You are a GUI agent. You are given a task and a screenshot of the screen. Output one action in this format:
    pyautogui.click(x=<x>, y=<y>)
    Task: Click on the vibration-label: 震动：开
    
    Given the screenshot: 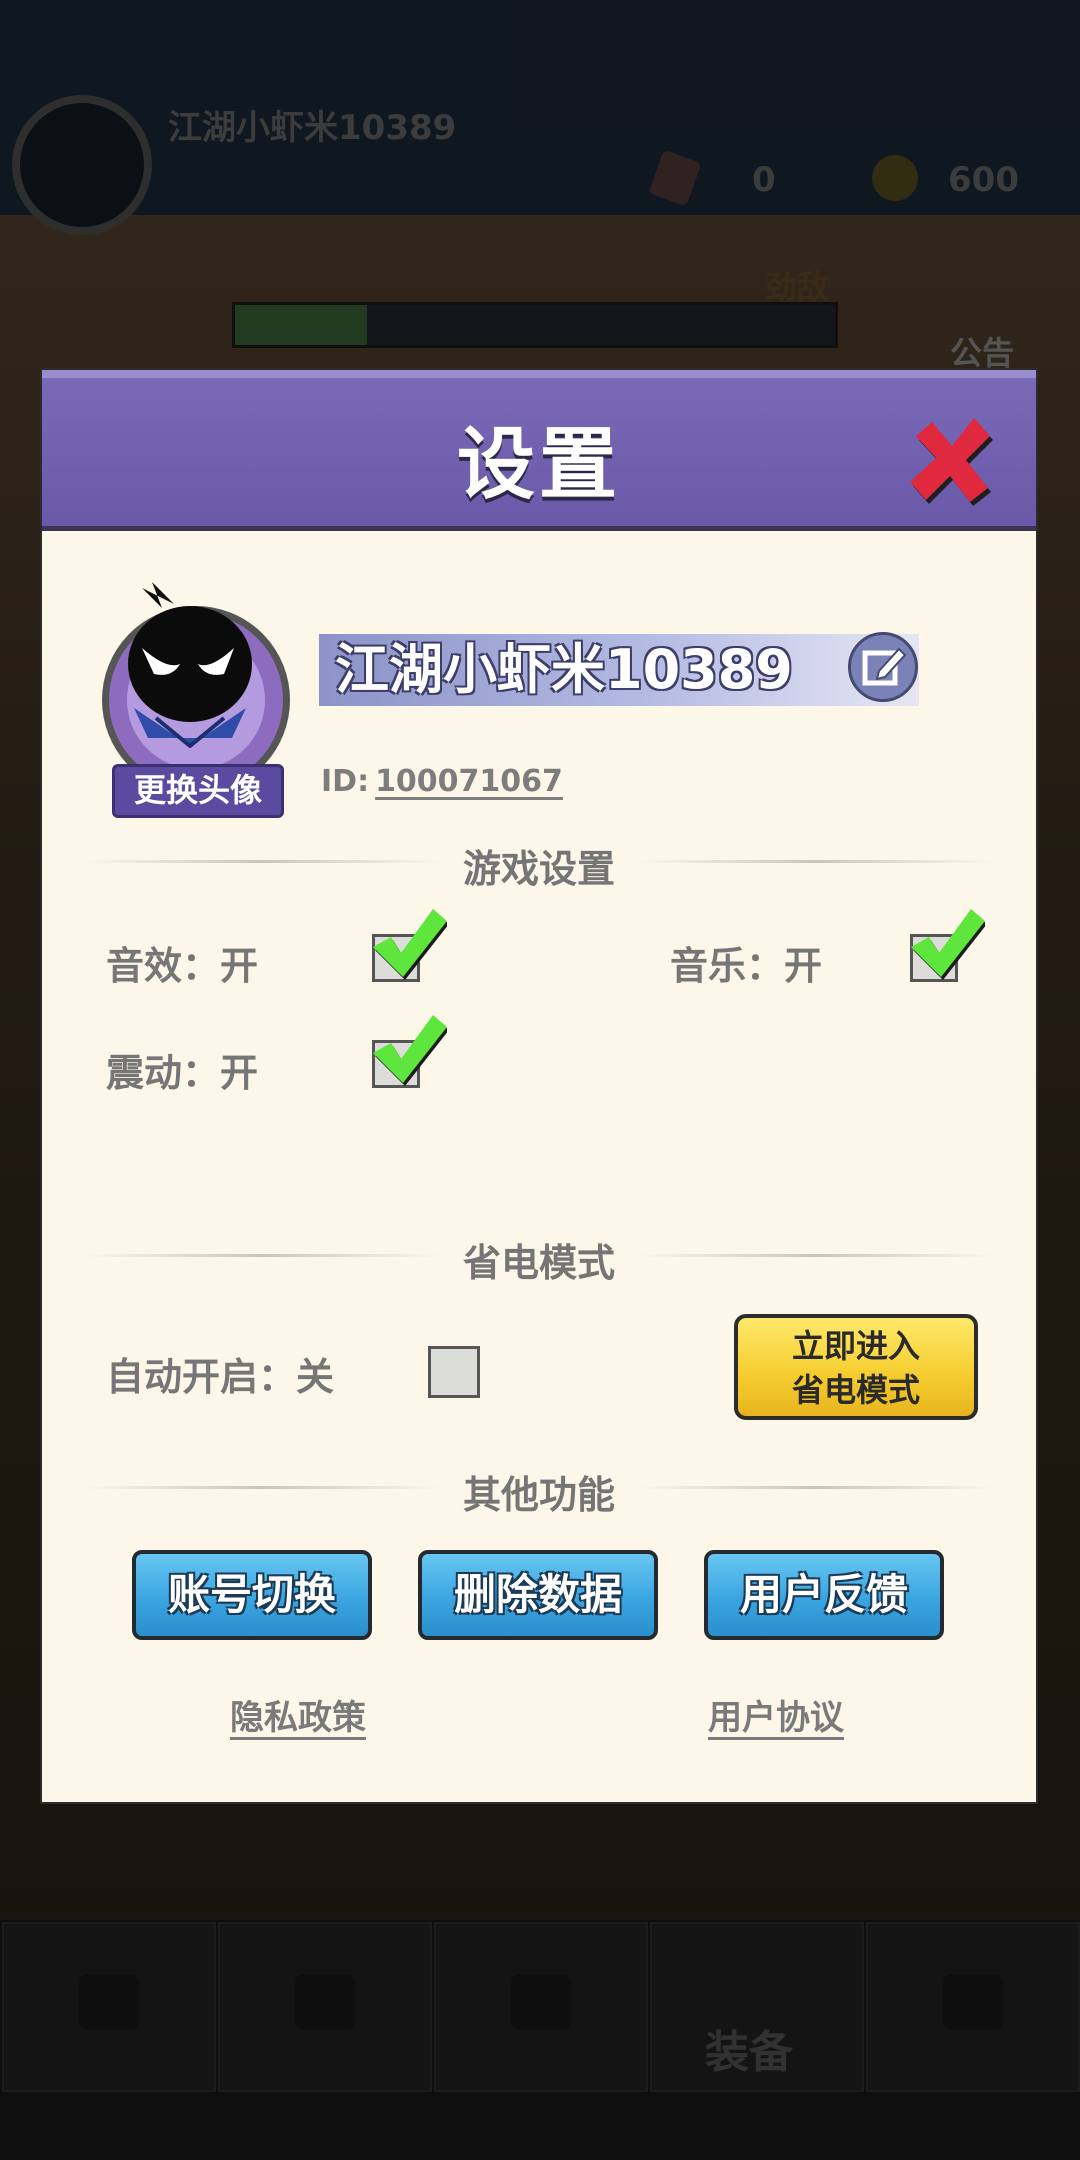 What is the action you would take?
    pyautogui.click(x=182, y=1073)
    